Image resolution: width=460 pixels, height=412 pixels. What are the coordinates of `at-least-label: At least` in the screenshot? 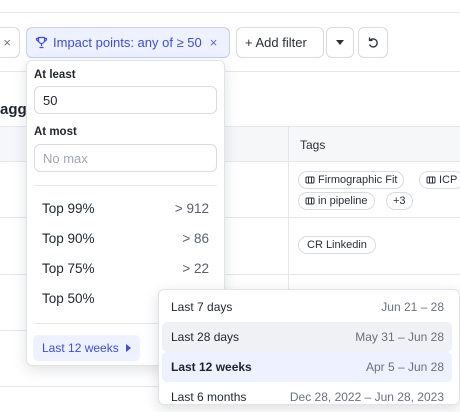 It's located at (55, 75).